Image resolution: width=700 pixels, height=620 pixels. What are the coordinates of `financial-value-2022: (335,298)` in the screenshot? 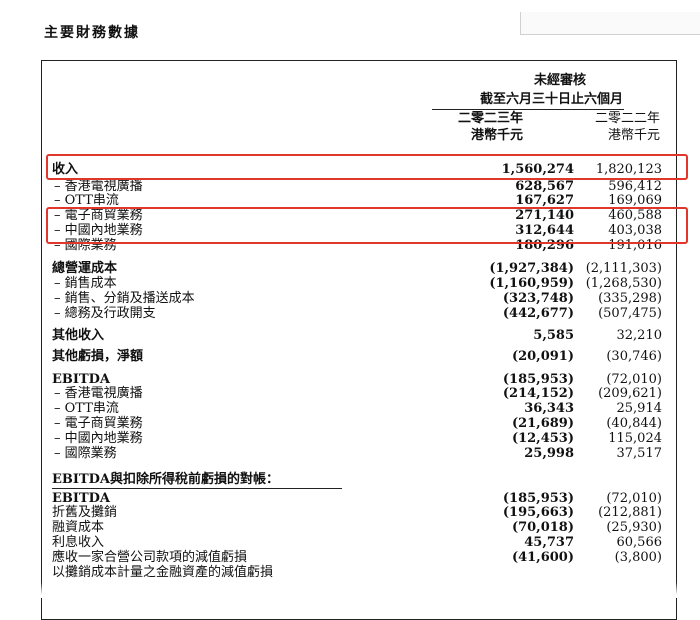 It's located at (630, 298).